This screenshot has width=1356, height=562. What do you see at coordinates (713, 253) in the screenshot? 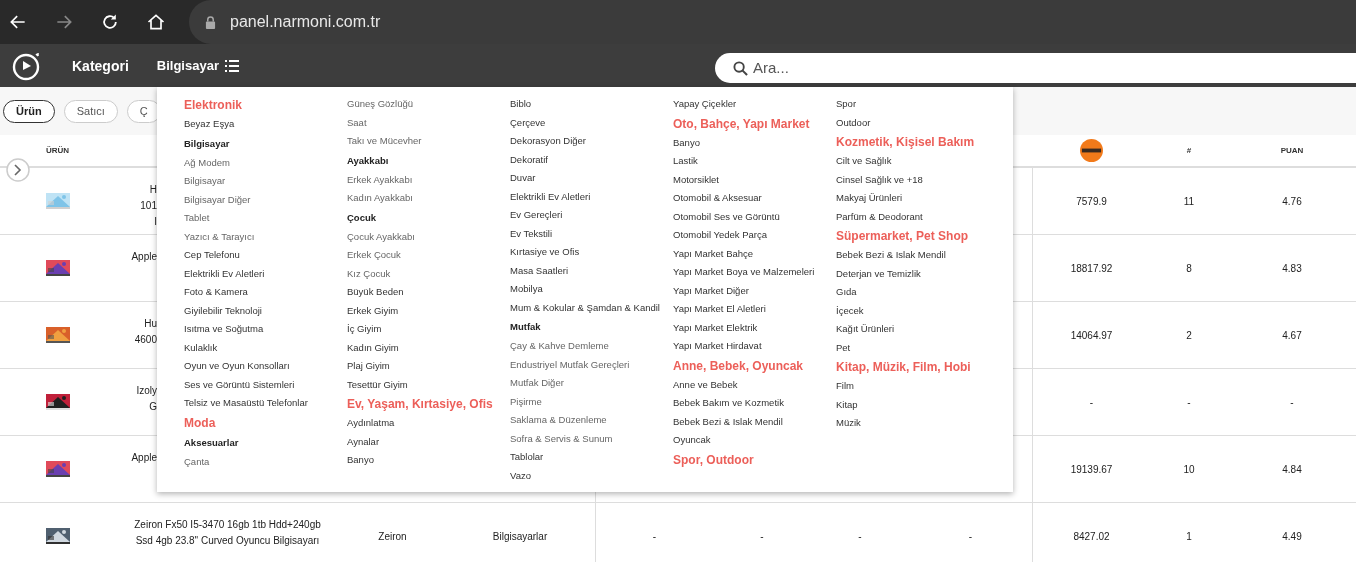
I see `menu-item: Yapı Market Bahçe` at bounding box center [713, 253].